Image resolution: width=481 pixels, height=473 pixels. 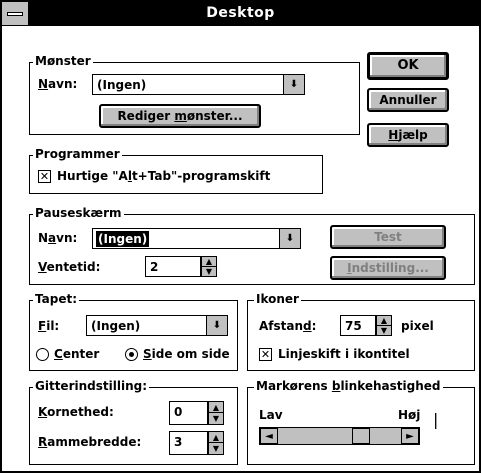 What do you see at coordinates (173, 266) in the screenshot?
I see `screensaver-delay-value: 2` at bounding box center [173, 266].